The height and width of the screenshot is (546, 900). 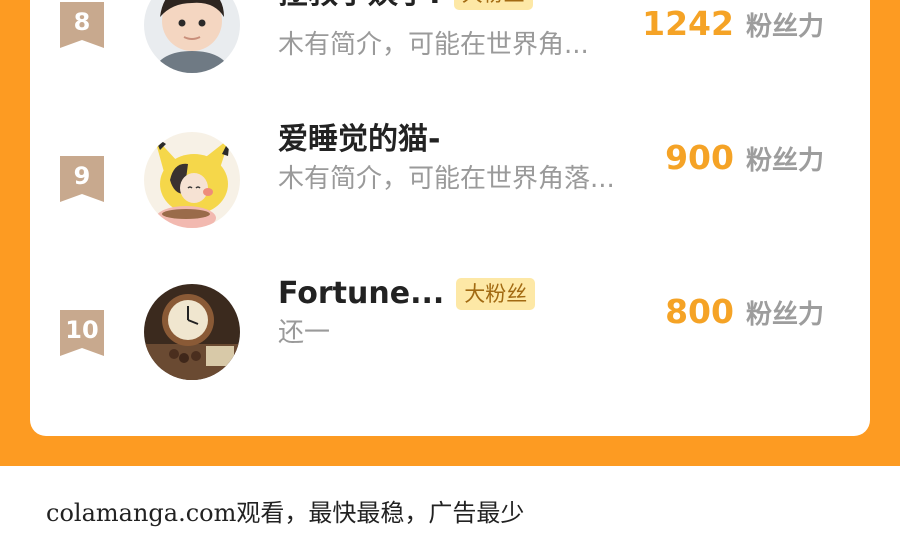 I want to click on fan-score: 1242 粉丝力, so click(x=733, y=24).